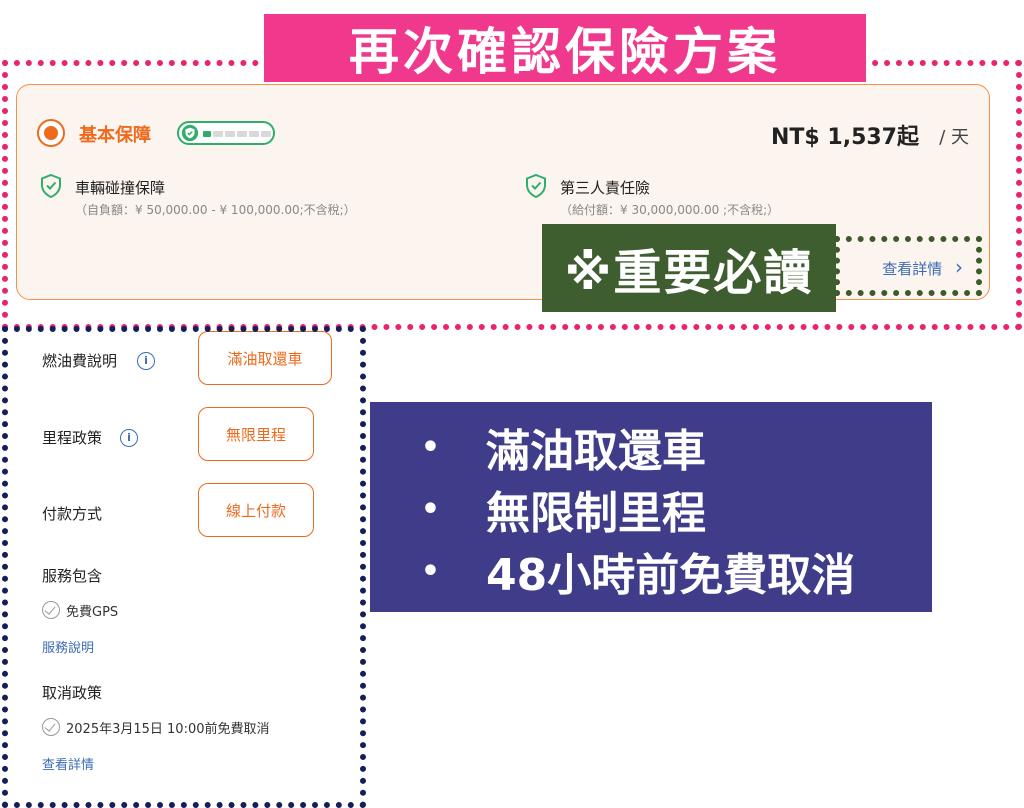 Image resolution: width=1024 pixels, height=808 pixels. I want to click on price-unit: / 天, so click(954, 137).